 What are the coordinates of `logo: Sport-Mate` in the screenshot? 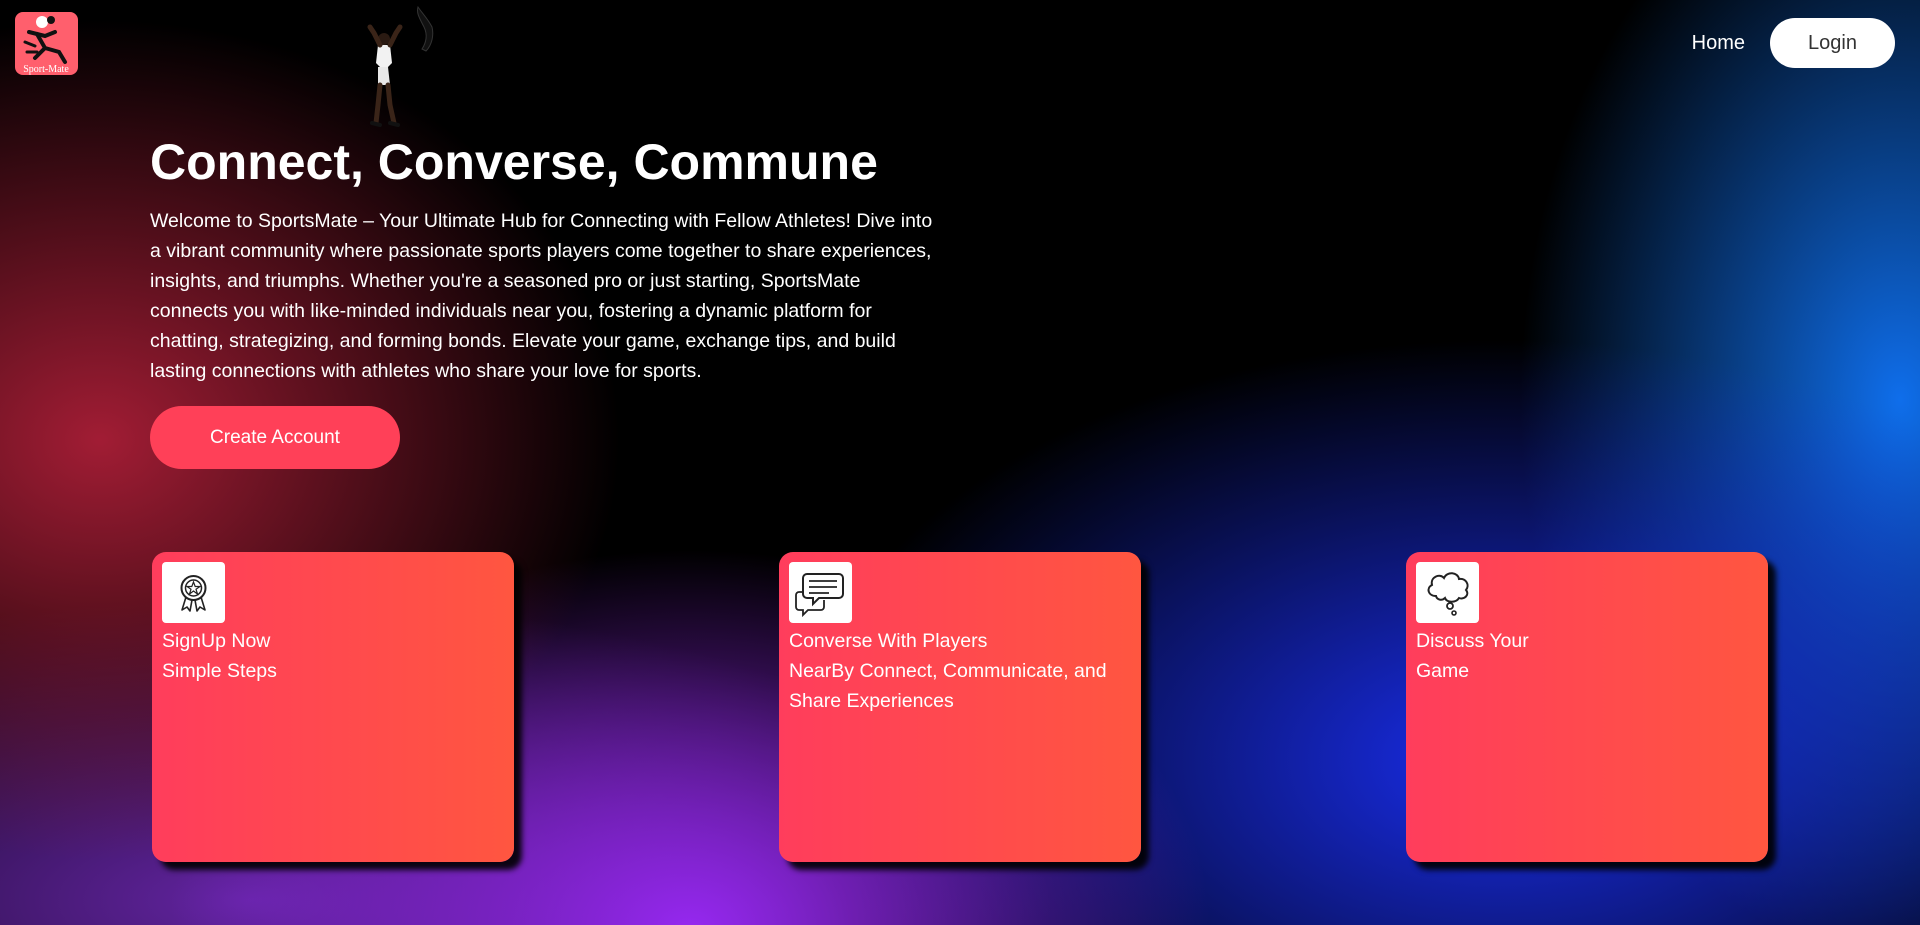 It's located at (46, 43).